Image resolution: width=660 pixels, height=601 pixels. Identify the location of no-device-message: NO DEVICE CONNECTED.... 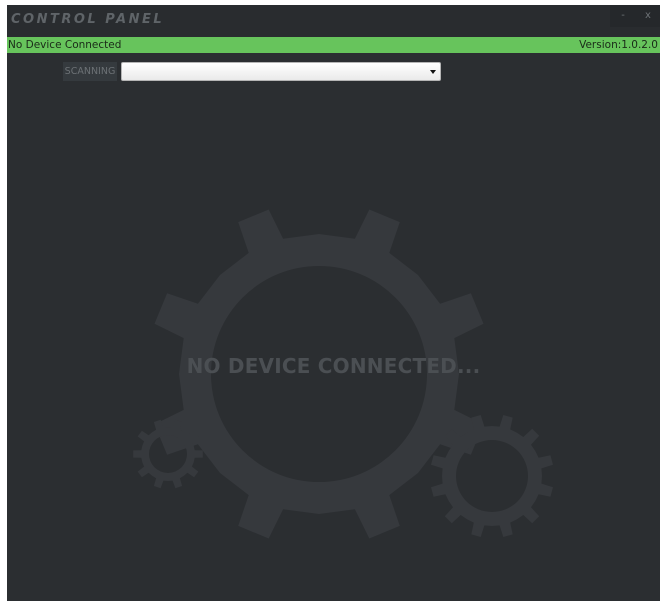
(333, 366).